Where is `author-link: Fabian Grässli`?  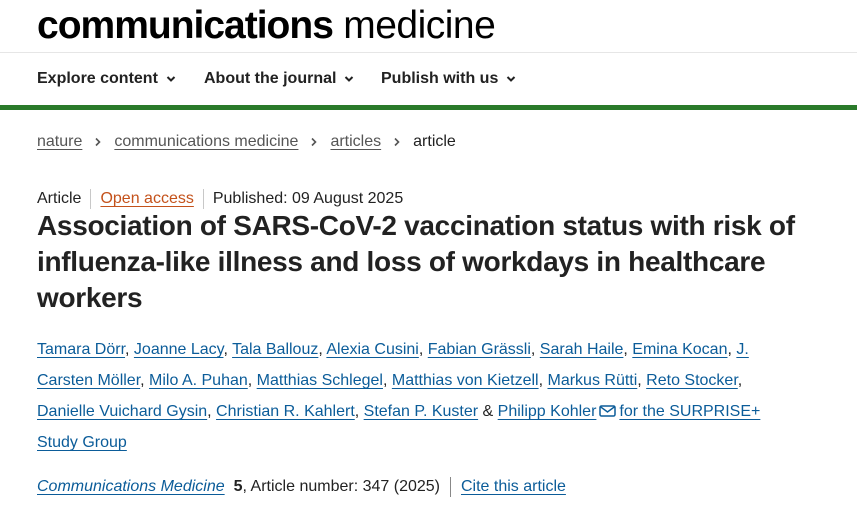
author-link: Fabian Grässli is located at coordinates (479, 349).